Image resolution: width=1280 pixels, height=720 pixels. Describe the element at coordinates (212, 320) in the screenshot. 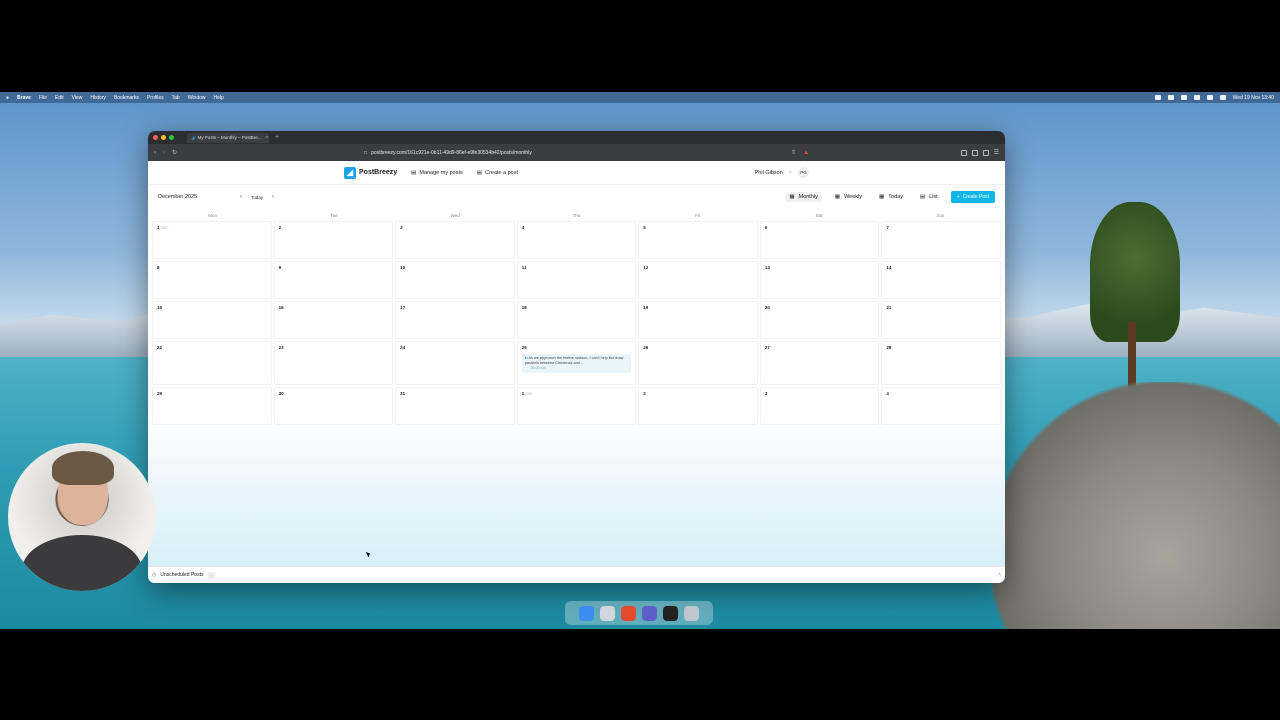

I see `calendar-day-cell: 15` at that location.